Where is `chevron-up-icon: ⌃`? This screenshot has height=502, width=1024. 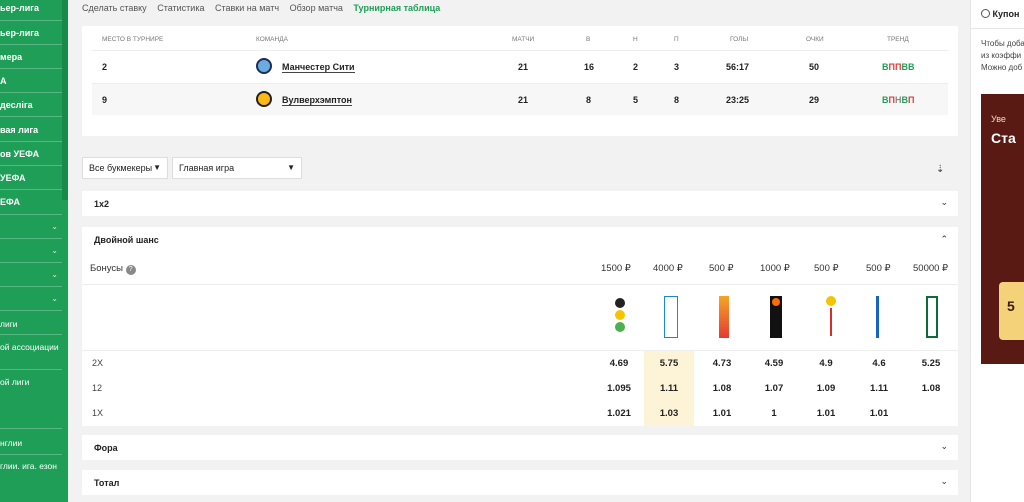
chevron-up-icon: ⌃ is located at coordinates (944, 239).